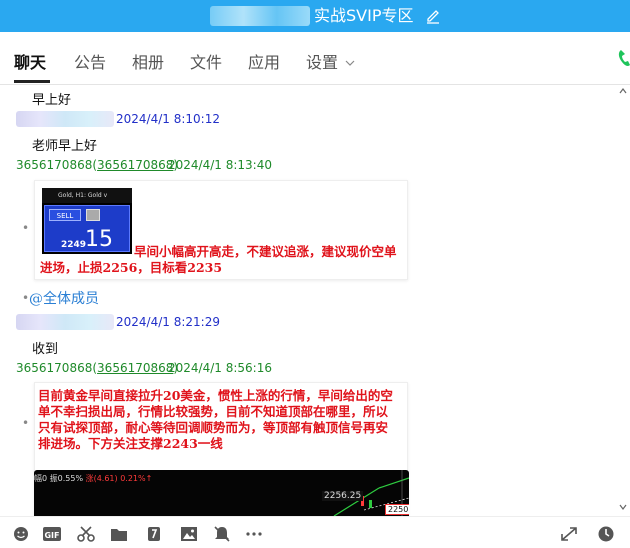  What do you see at coordinates (350, 63) in the screenshot?
I see `chevron-down-icon` at bounding box center [350, 63].